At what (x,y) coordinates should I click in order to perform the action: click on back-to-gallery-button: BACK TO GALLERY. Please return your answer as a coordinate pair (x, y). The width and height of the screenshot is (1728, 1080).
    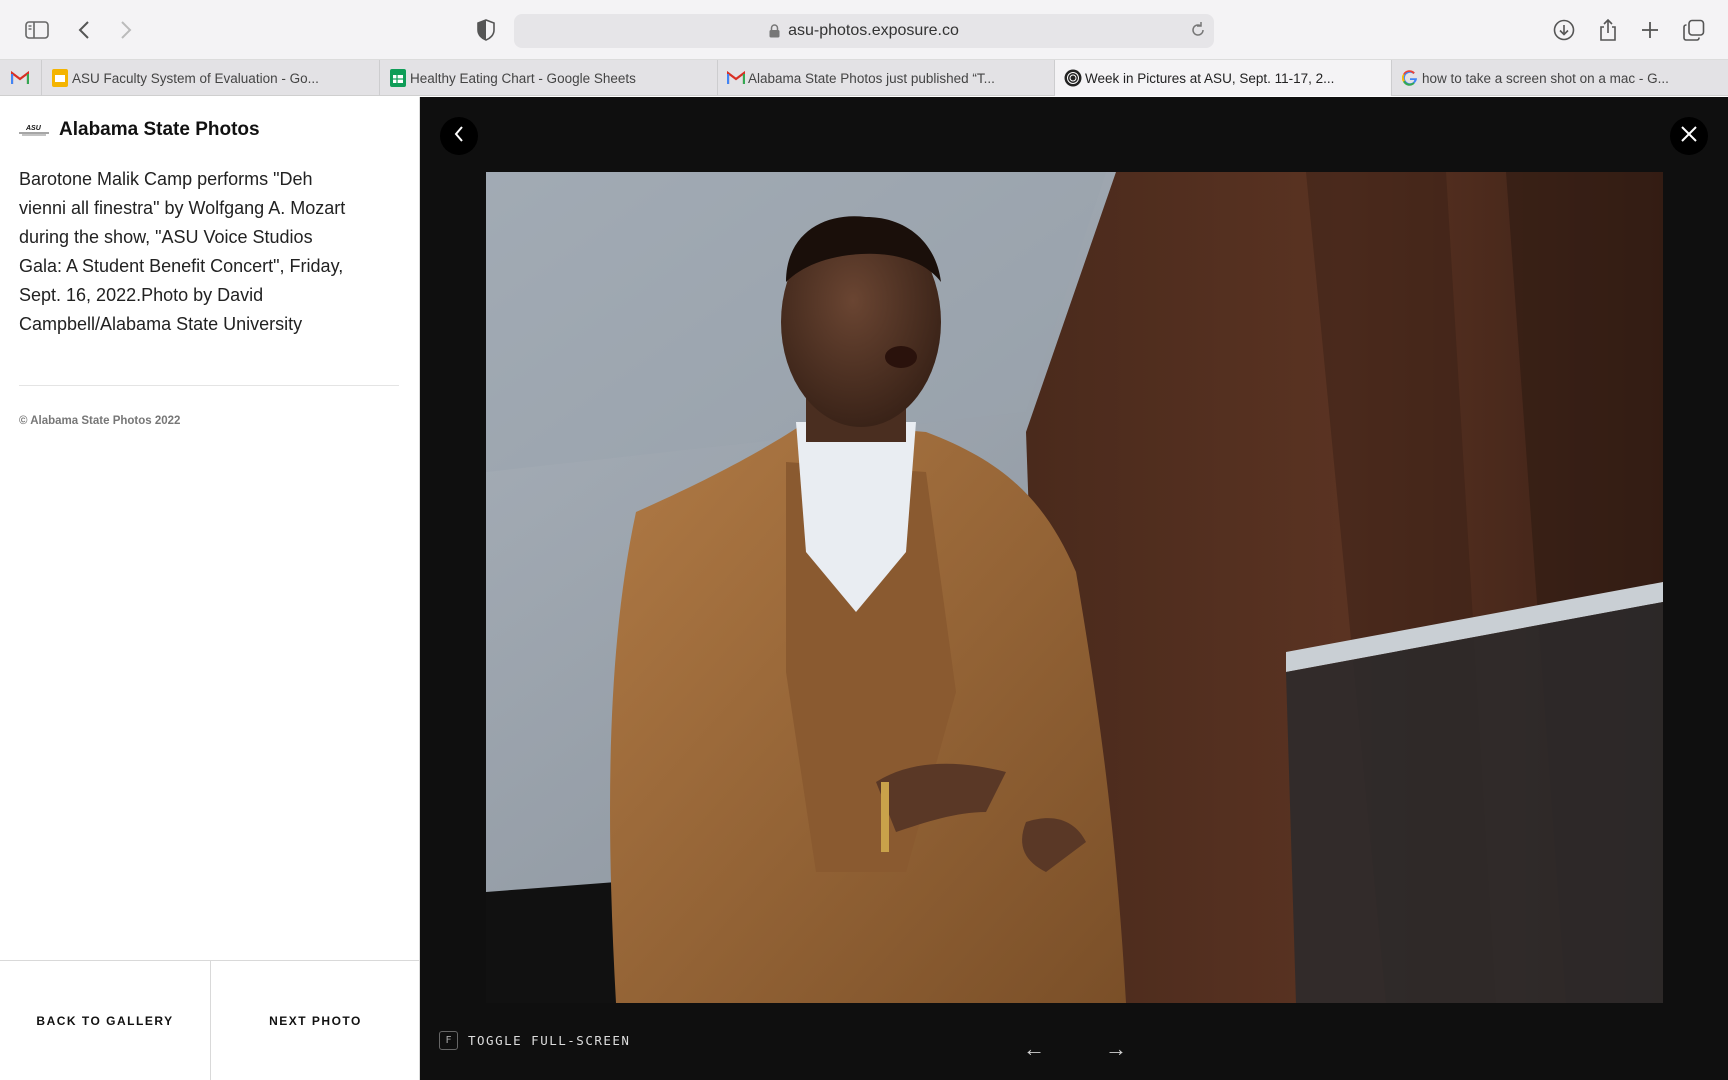
    Looking at the image, I should click on (105, 1020).